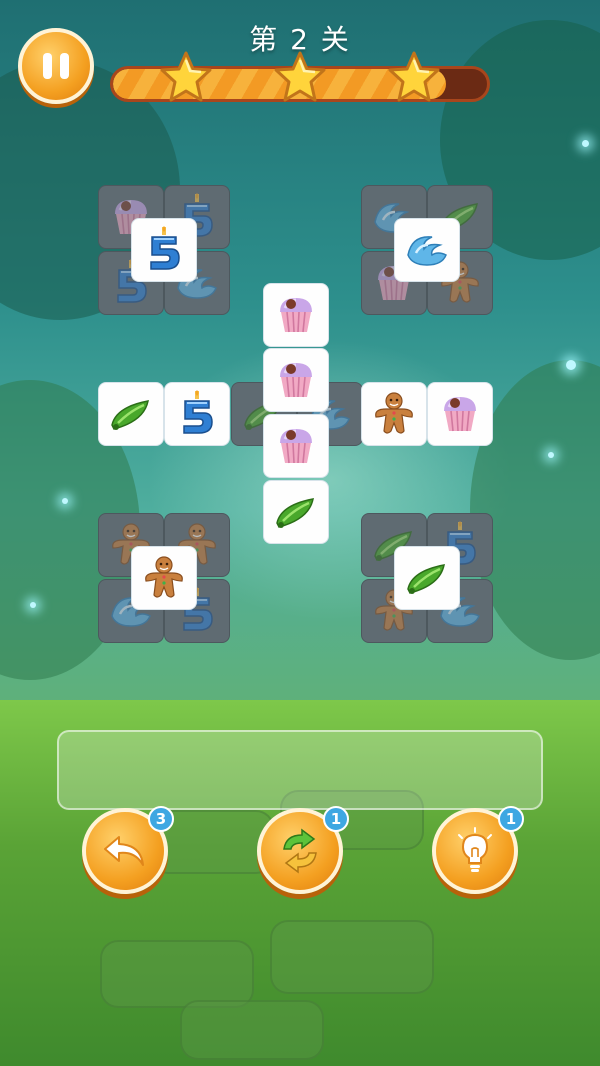 Image resolution: width=600 pixels, height=1066 pixels. Describe the element at coordinates (336, 819) in the screenshot. I see `shuffle-count-badge: 1` at that location.